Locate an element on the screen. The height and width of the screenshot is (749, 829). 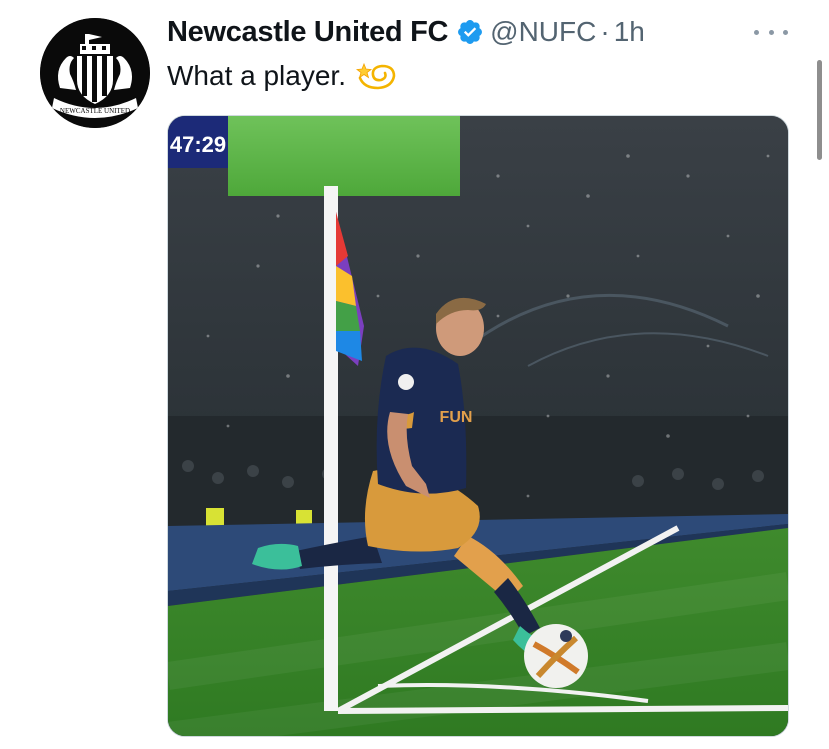
handle: @NUFC is located at coordinates (543, 32).